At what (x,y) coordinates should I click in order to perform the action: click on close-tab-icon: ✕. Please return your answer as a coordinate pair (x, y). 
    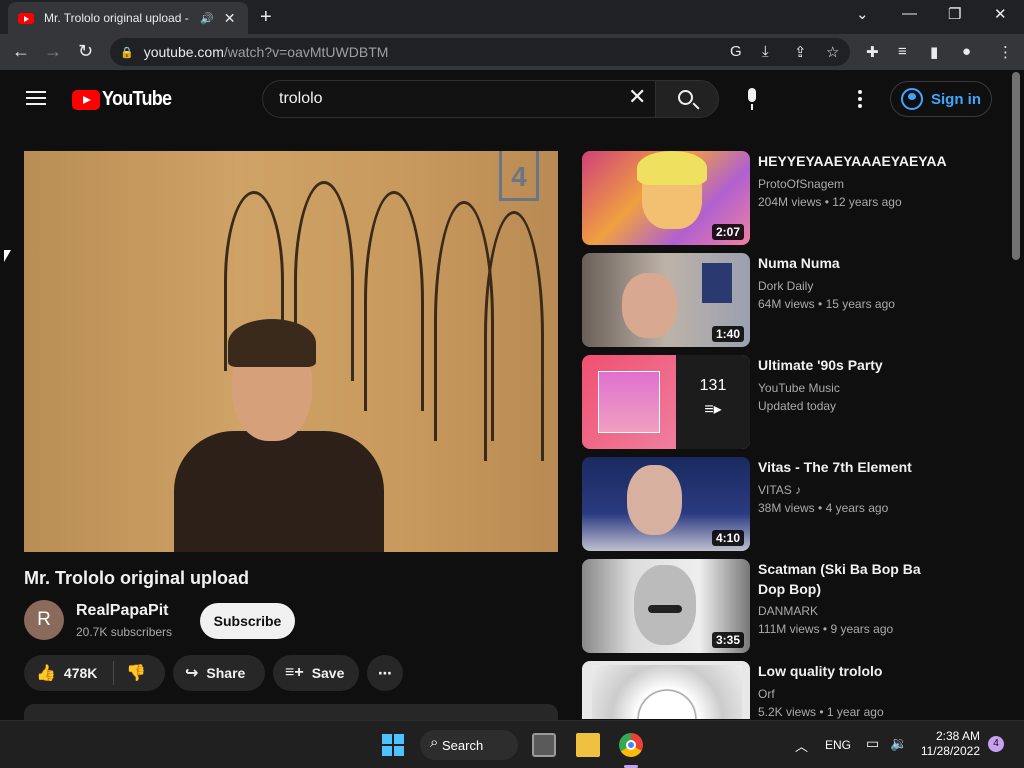
    Looking at the image, I should click on (230, 18).